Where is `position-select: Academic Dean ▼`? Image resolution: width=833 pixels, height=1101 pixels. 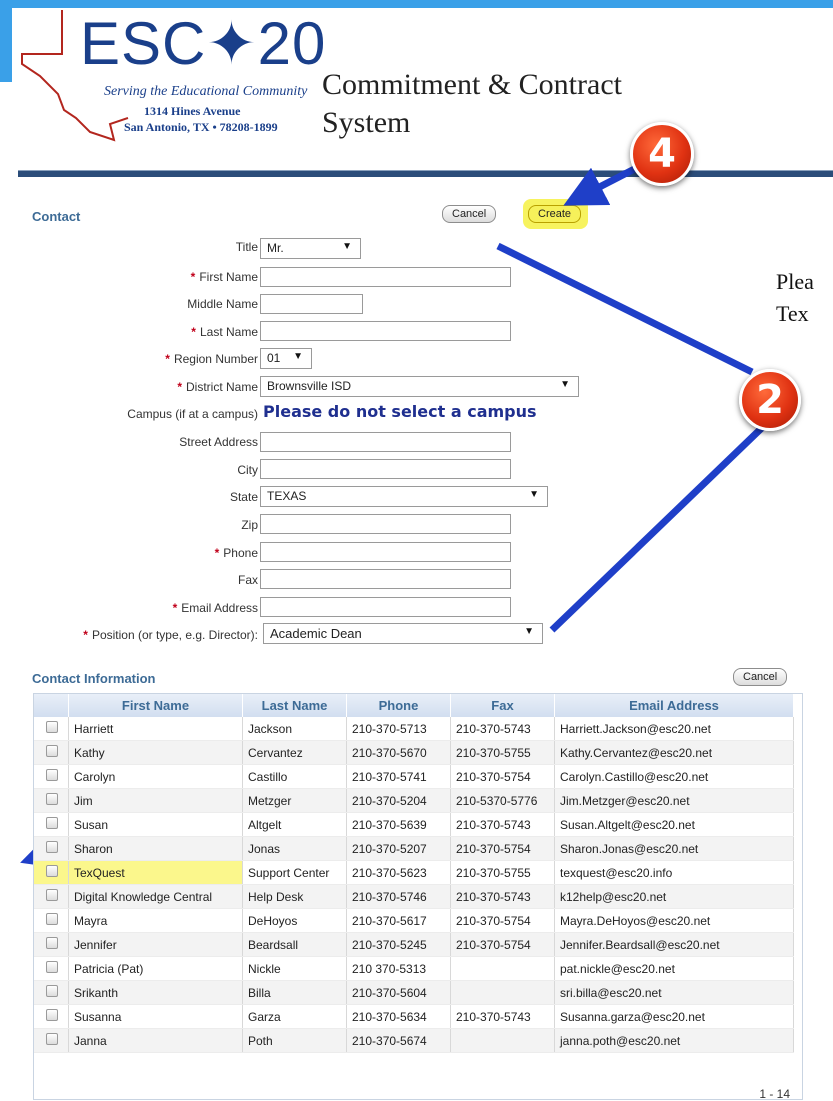 position-select: Academic Dean ▼ is located at coordinates (403, 633).